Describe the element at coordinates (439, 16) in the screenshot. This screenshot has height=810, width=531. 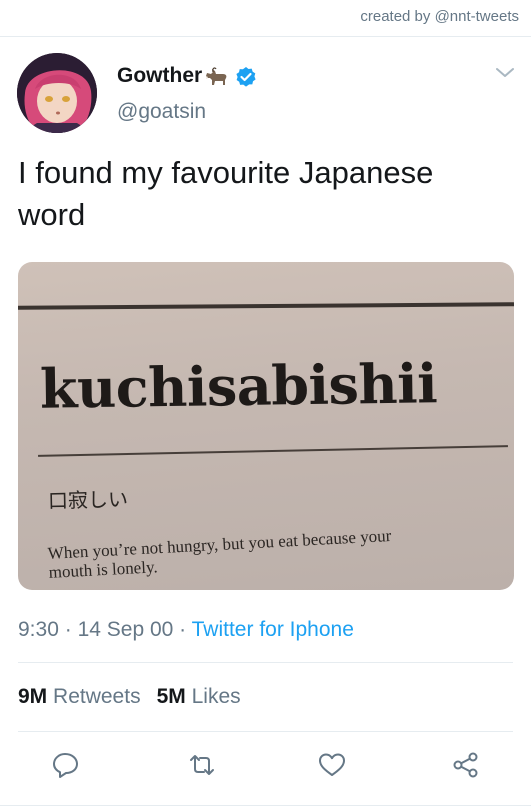
I see `created-by-label: created by @nnt-tweets` at that location.